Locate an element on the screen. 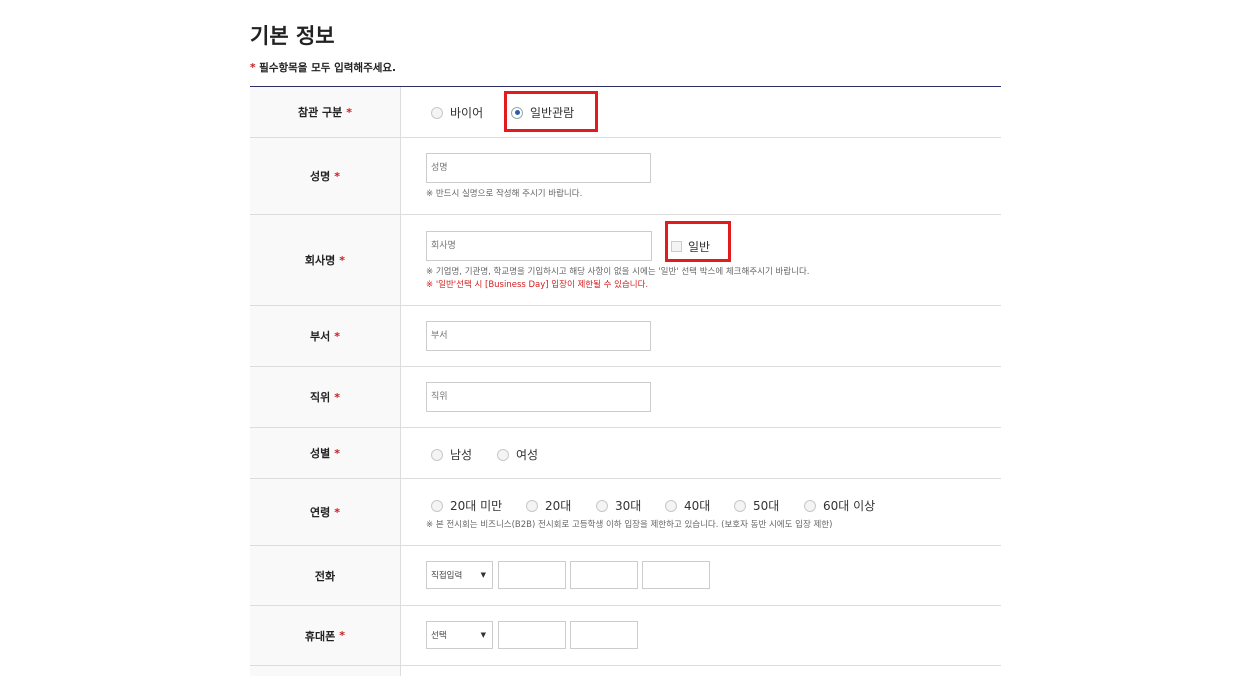  radio-age-under-20: 20대 미만 is located at coordinates (466, 505).